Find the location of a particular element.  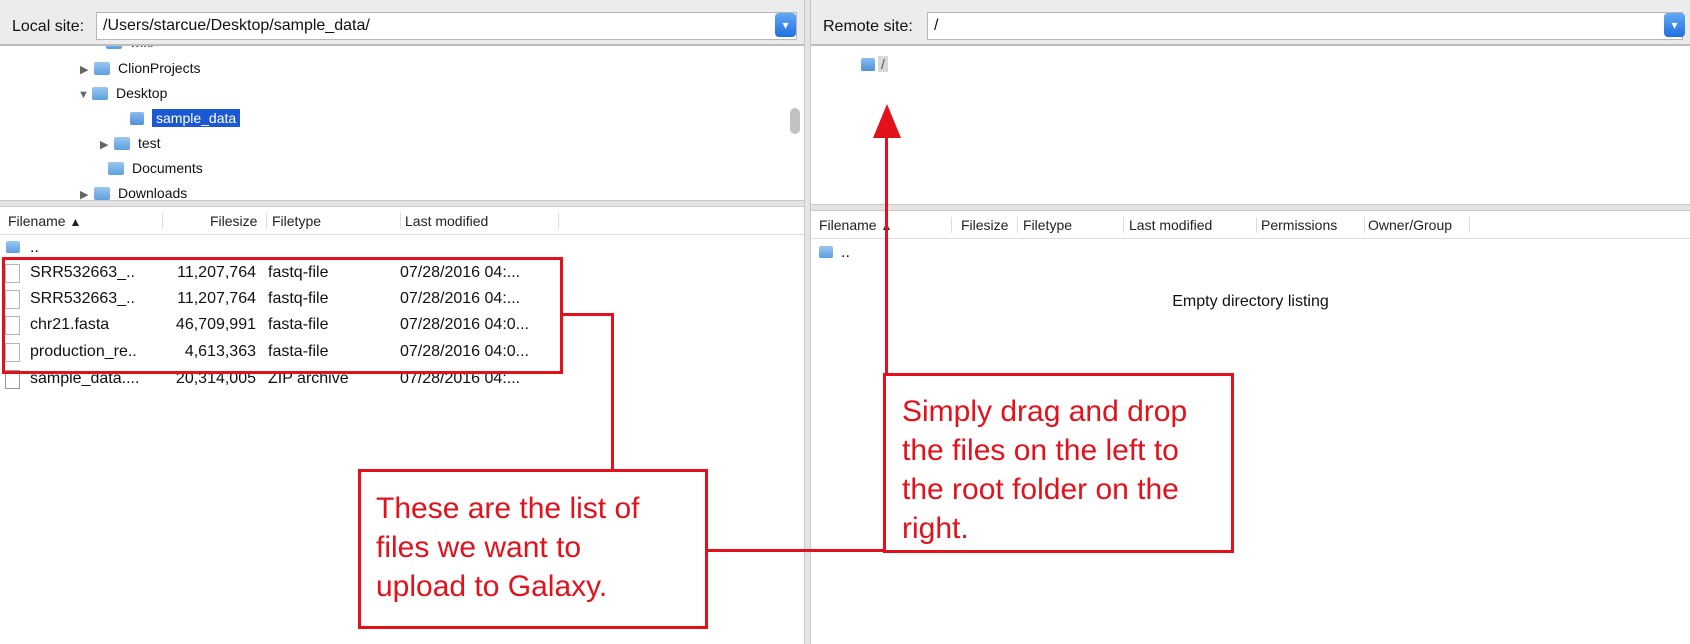

local-pane-splitter is located at coordinates (402, 203).